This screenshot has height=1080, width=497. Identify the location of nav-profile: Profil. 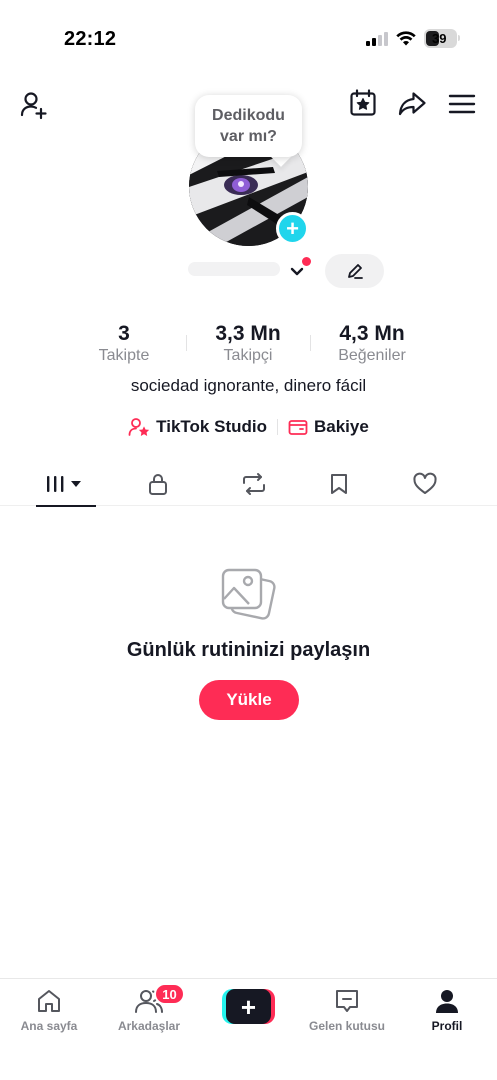
(447, 1010).